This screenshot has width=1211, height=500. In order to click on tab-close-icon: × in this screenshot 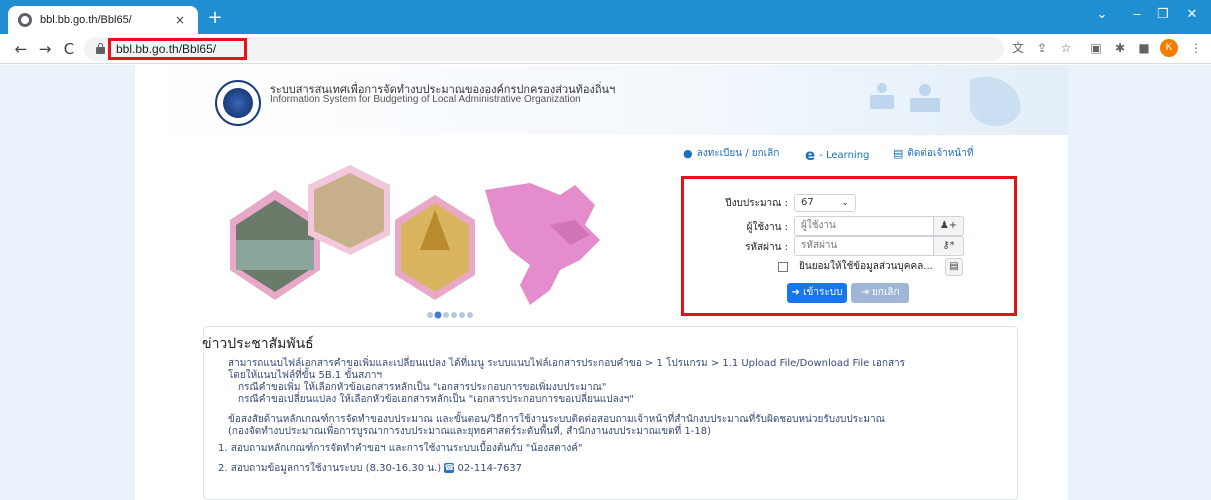, I will do `click(180, 20)`.